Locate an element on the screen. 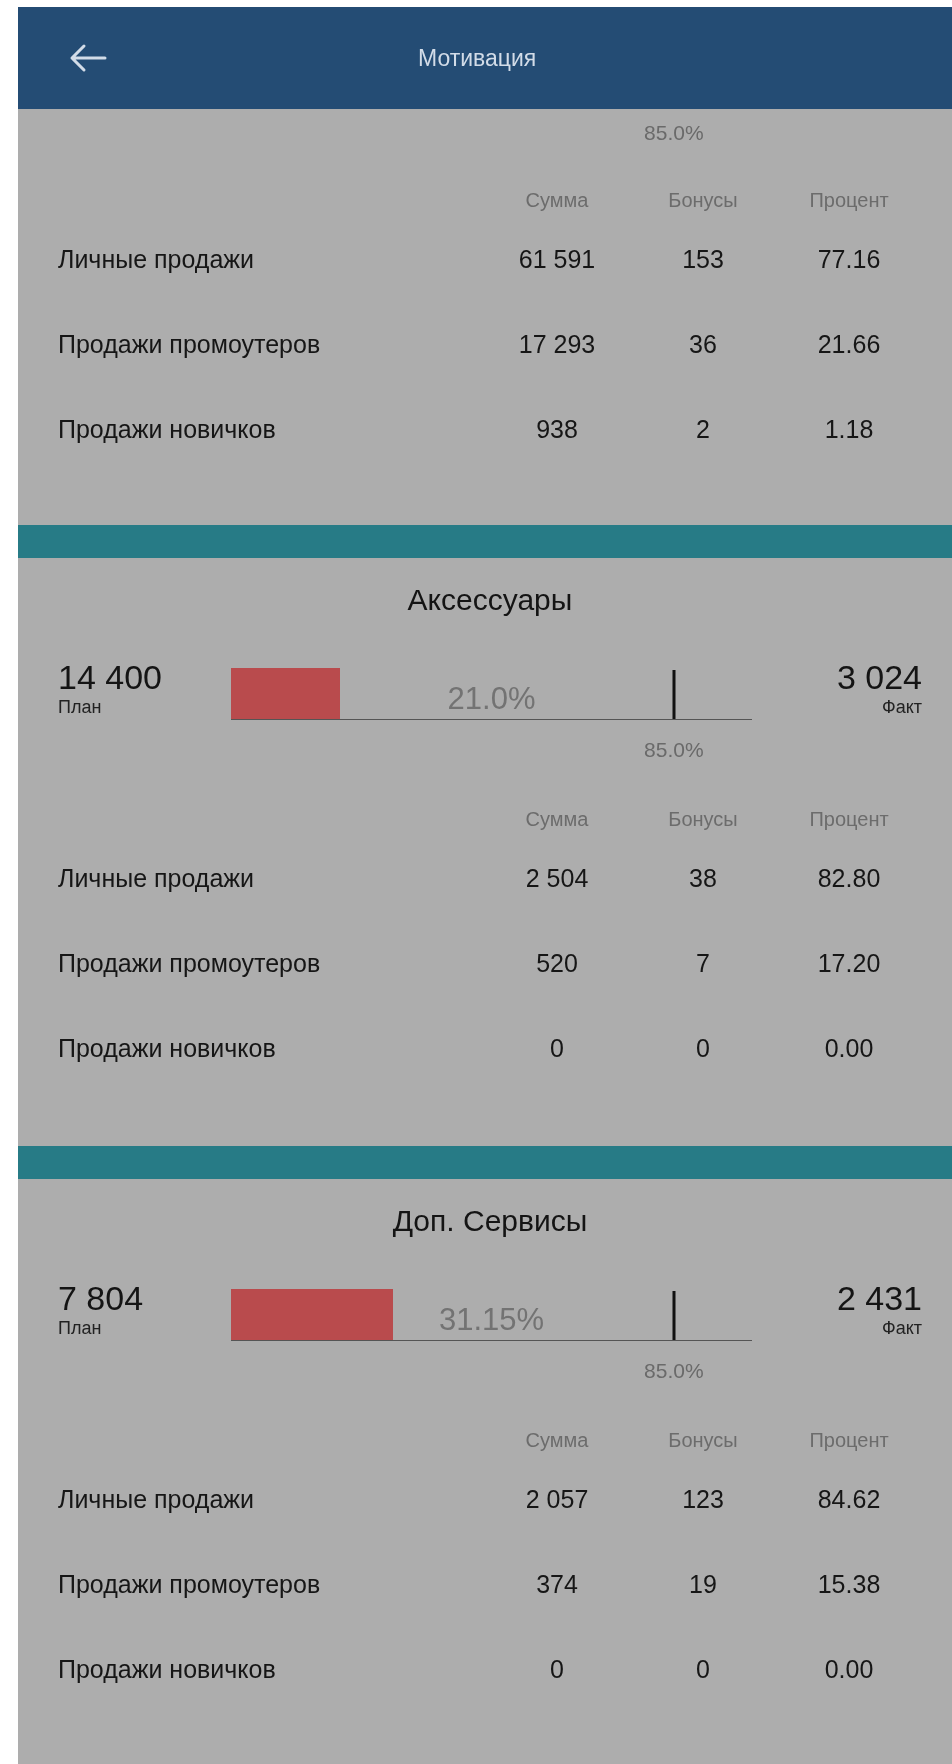  table-cell: 77.16 is located at coordinates (849, 259).